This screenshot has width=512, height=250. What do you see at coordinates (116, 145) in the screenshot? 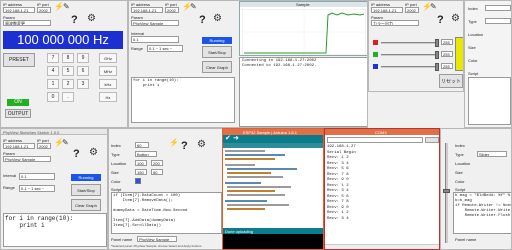
I see `index-label: Index` at bounding box center [116, 145].